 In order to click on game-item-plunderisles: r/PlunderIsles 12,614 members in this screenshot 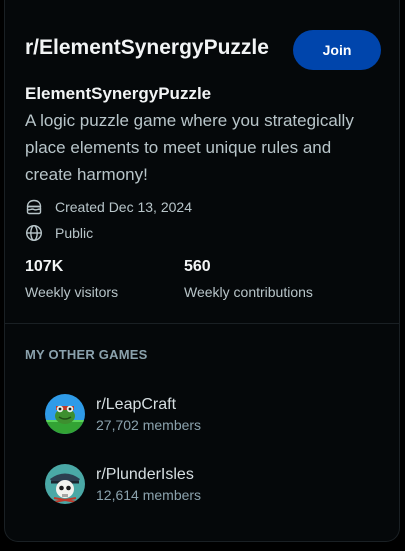, I will do `click(195, 484)`.